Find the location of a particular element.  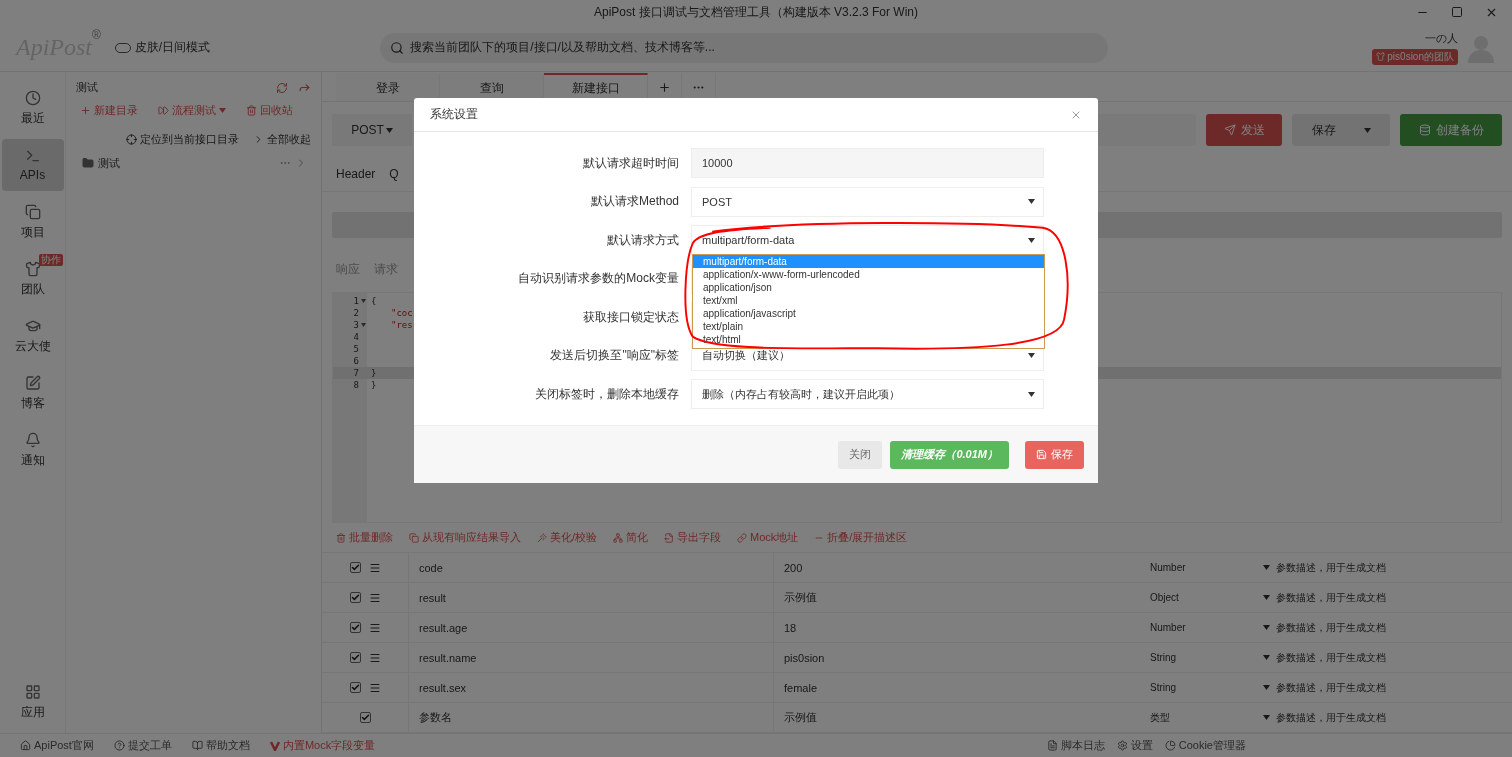

share-icon is located at coordinates (304, 87).